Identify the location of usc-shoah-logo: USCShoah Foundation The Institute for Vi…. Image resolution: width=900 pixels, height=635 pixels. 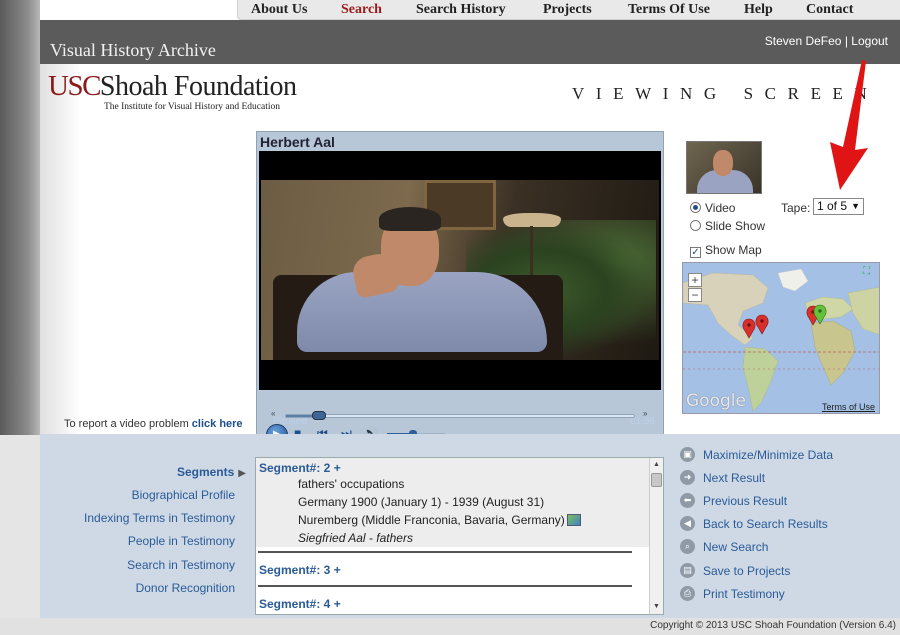
(172, 91).